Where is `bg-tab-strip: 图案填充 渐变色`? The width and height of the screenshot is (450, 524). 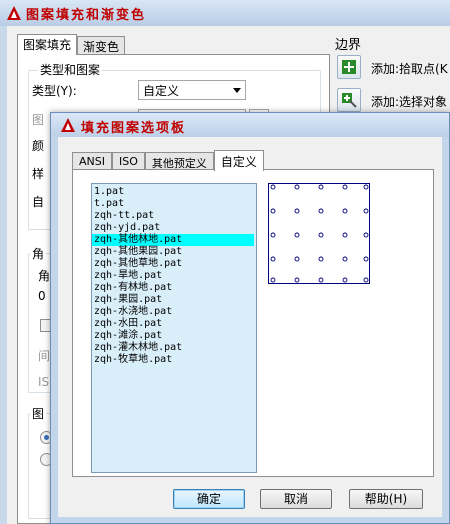 bg-tab-strip: 图案填充 渐变色 is located at coordinates (71, 44).